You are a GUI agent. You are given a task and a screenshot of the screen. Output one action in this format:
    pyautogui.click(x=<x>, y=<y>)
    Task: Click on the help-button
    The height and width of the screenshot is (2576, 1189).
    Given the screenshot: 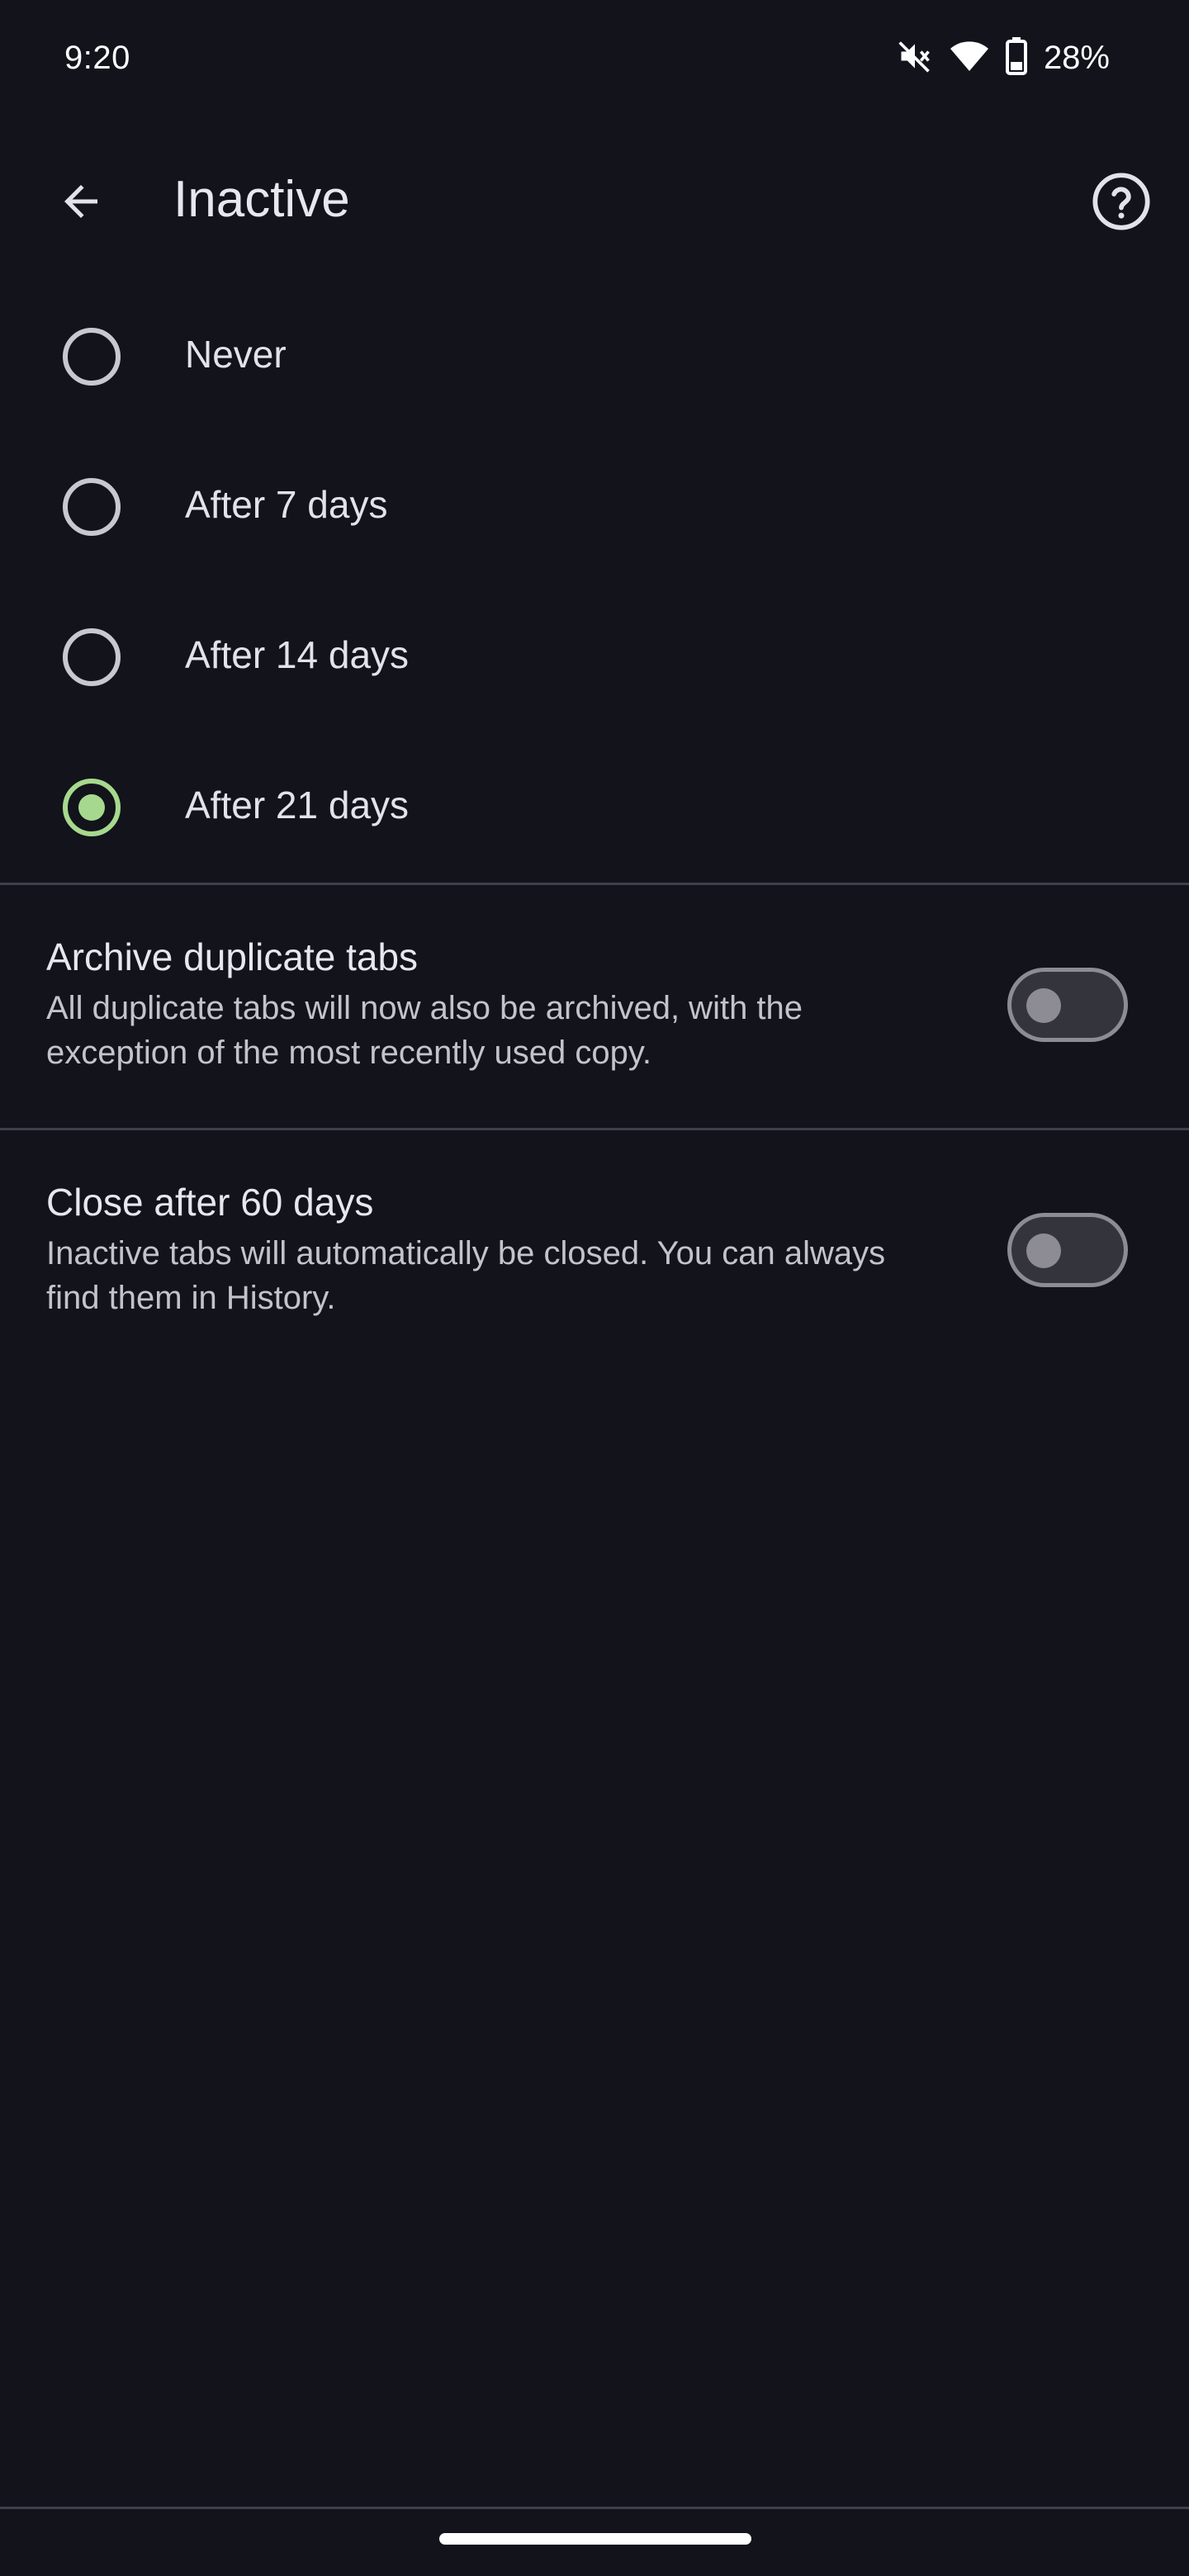 What is the action you would take?
    pyautogui.click(x=1121, y=201)
    